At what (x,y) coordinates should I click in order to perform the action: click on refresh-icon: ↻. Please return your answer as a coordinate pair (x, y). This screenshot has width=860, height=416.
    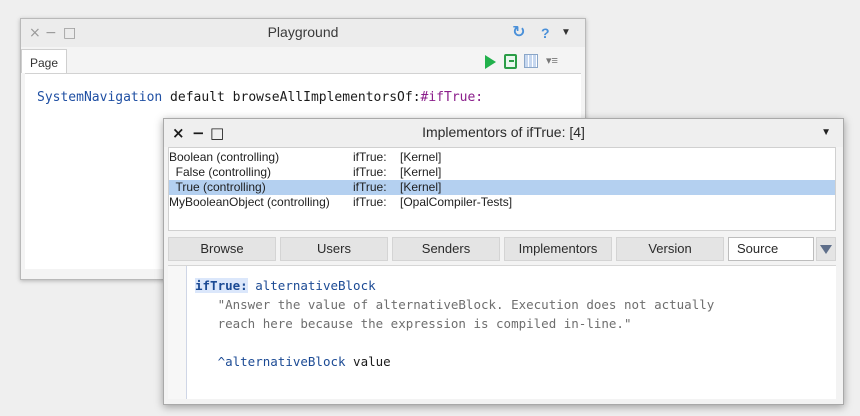
    Looking at the image, I should click on (518, 33).